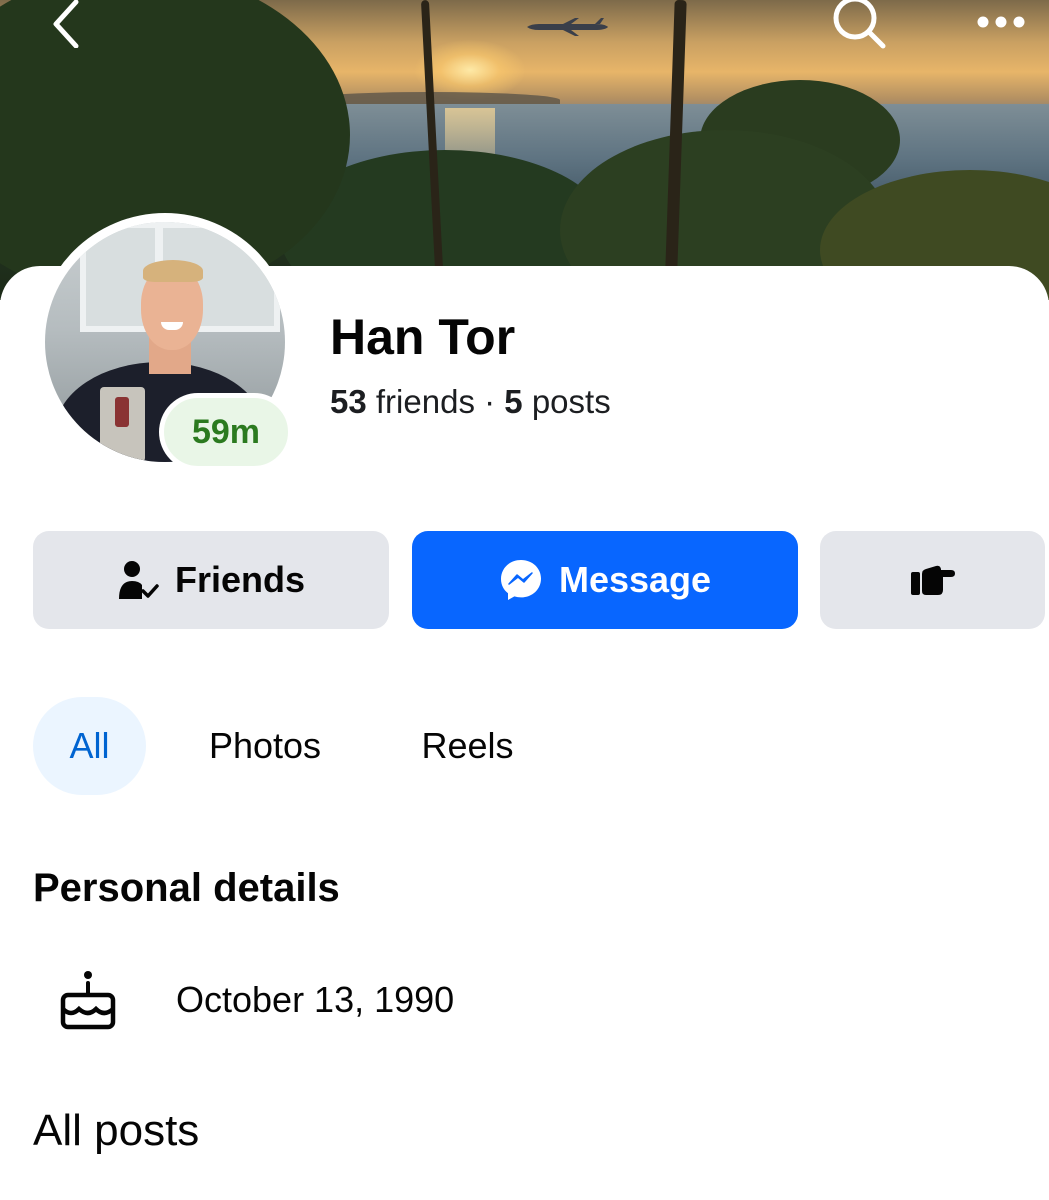  What do you see at coordinates (265, 746) in the screenshot?
I see `tab-photos: Photos` at bounding box center [265, 746].